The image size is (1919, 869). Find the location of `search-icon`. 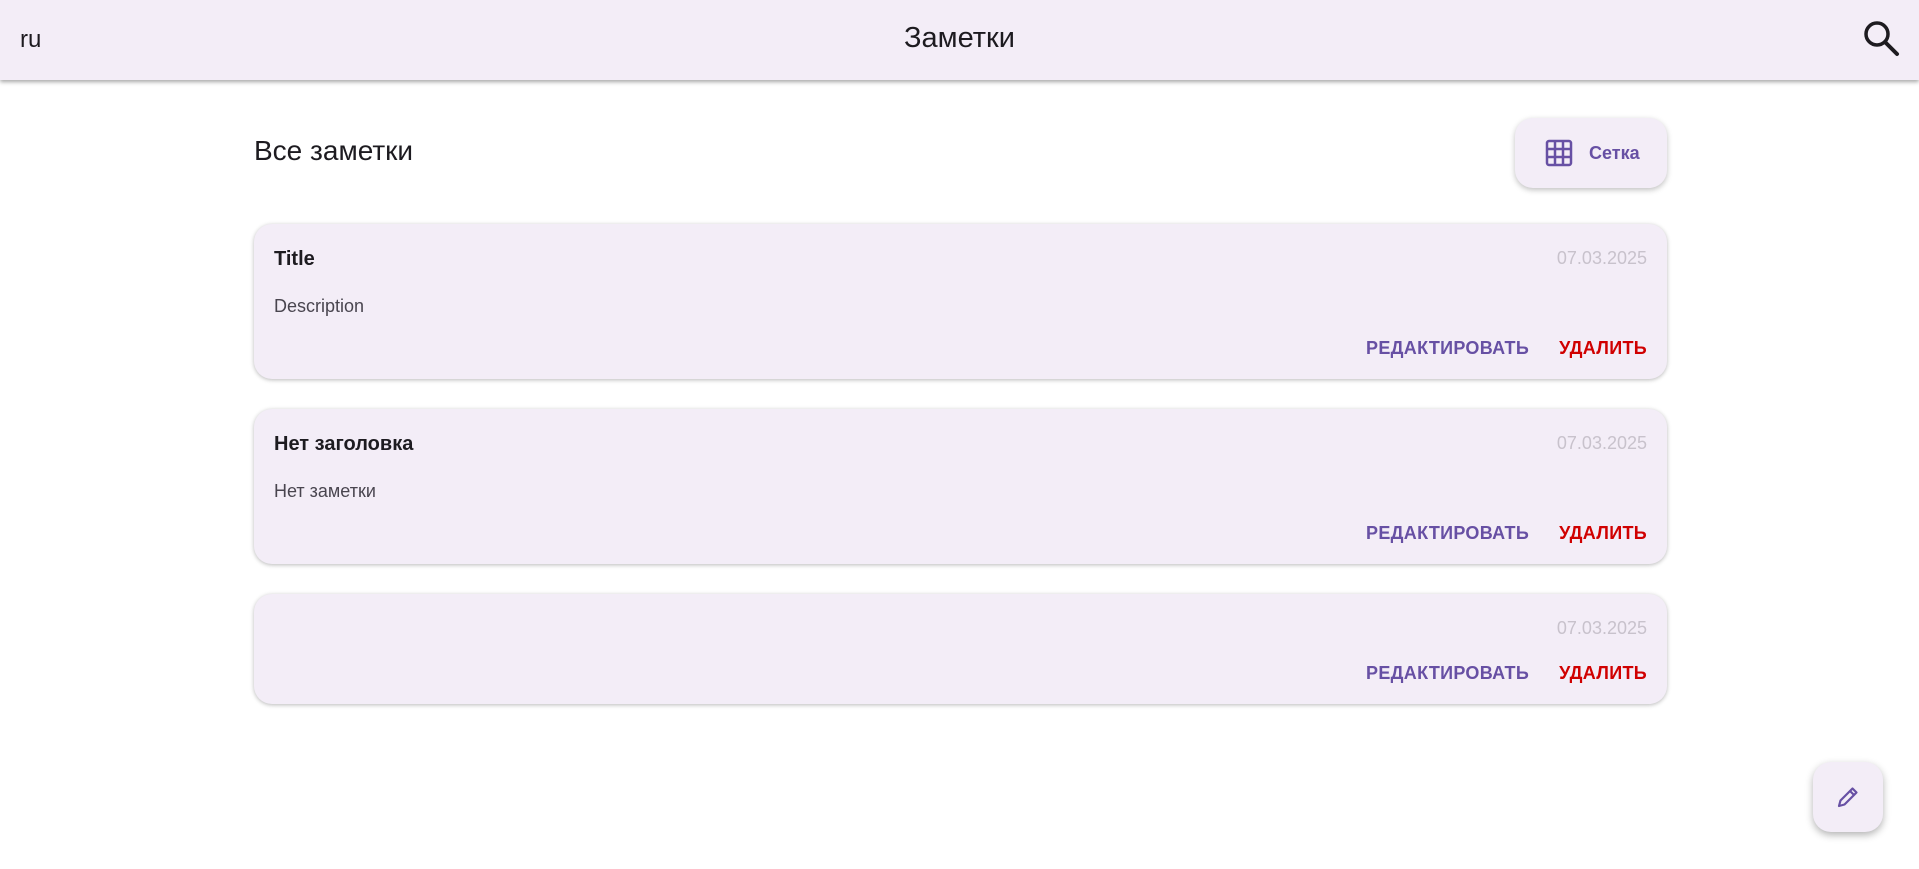

search-icon is located at coordinates (1881, 38).